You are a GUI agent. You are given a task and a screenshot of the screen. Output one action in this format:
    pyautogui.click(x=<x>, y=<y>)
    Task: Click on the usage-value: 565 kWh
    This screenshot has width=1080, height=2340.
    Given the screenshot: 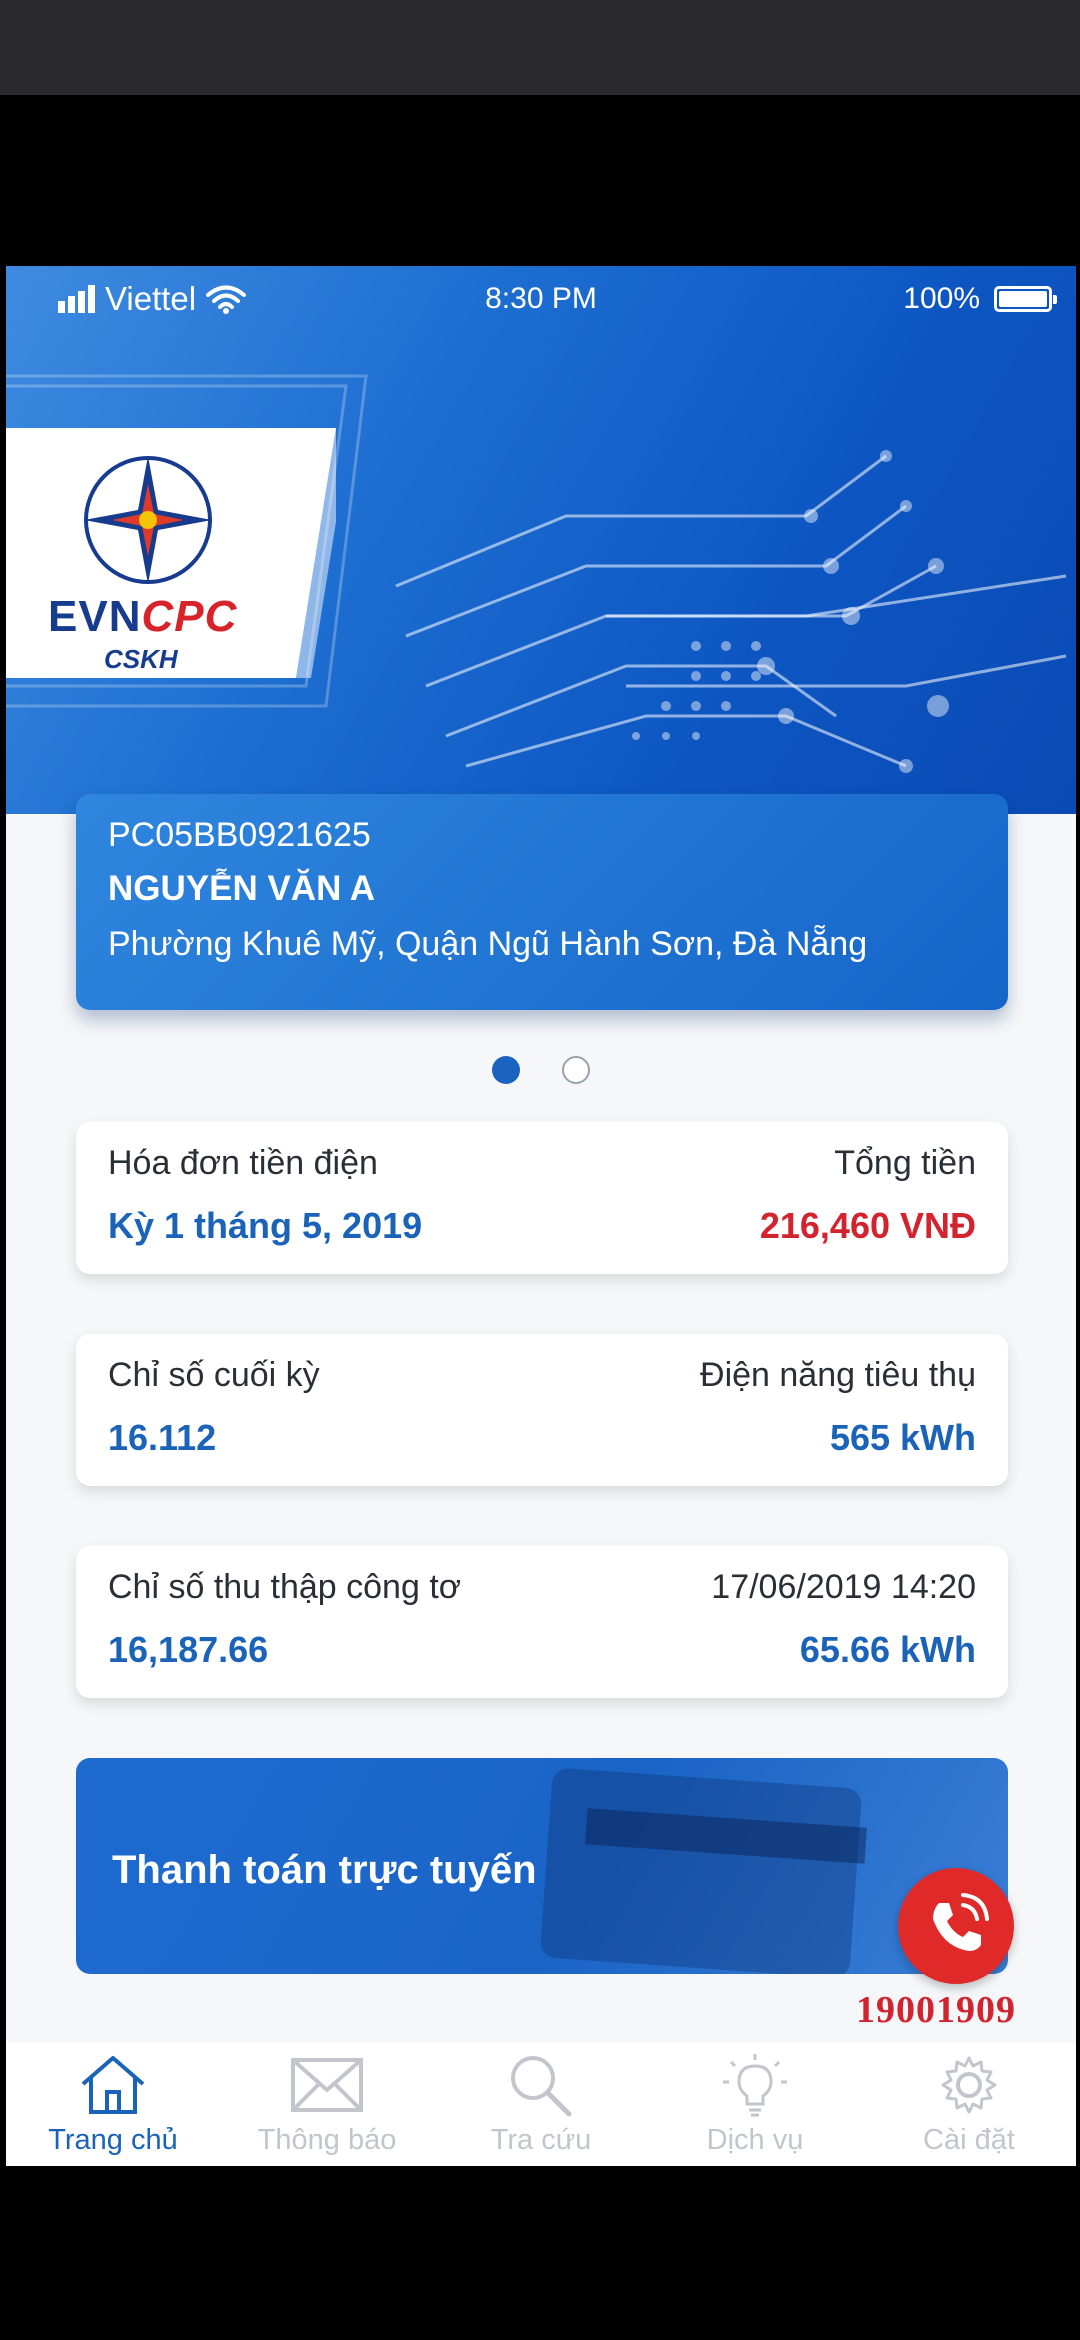 What is the action you would take?
    pyautogui.click(x=902, y=1437)
    